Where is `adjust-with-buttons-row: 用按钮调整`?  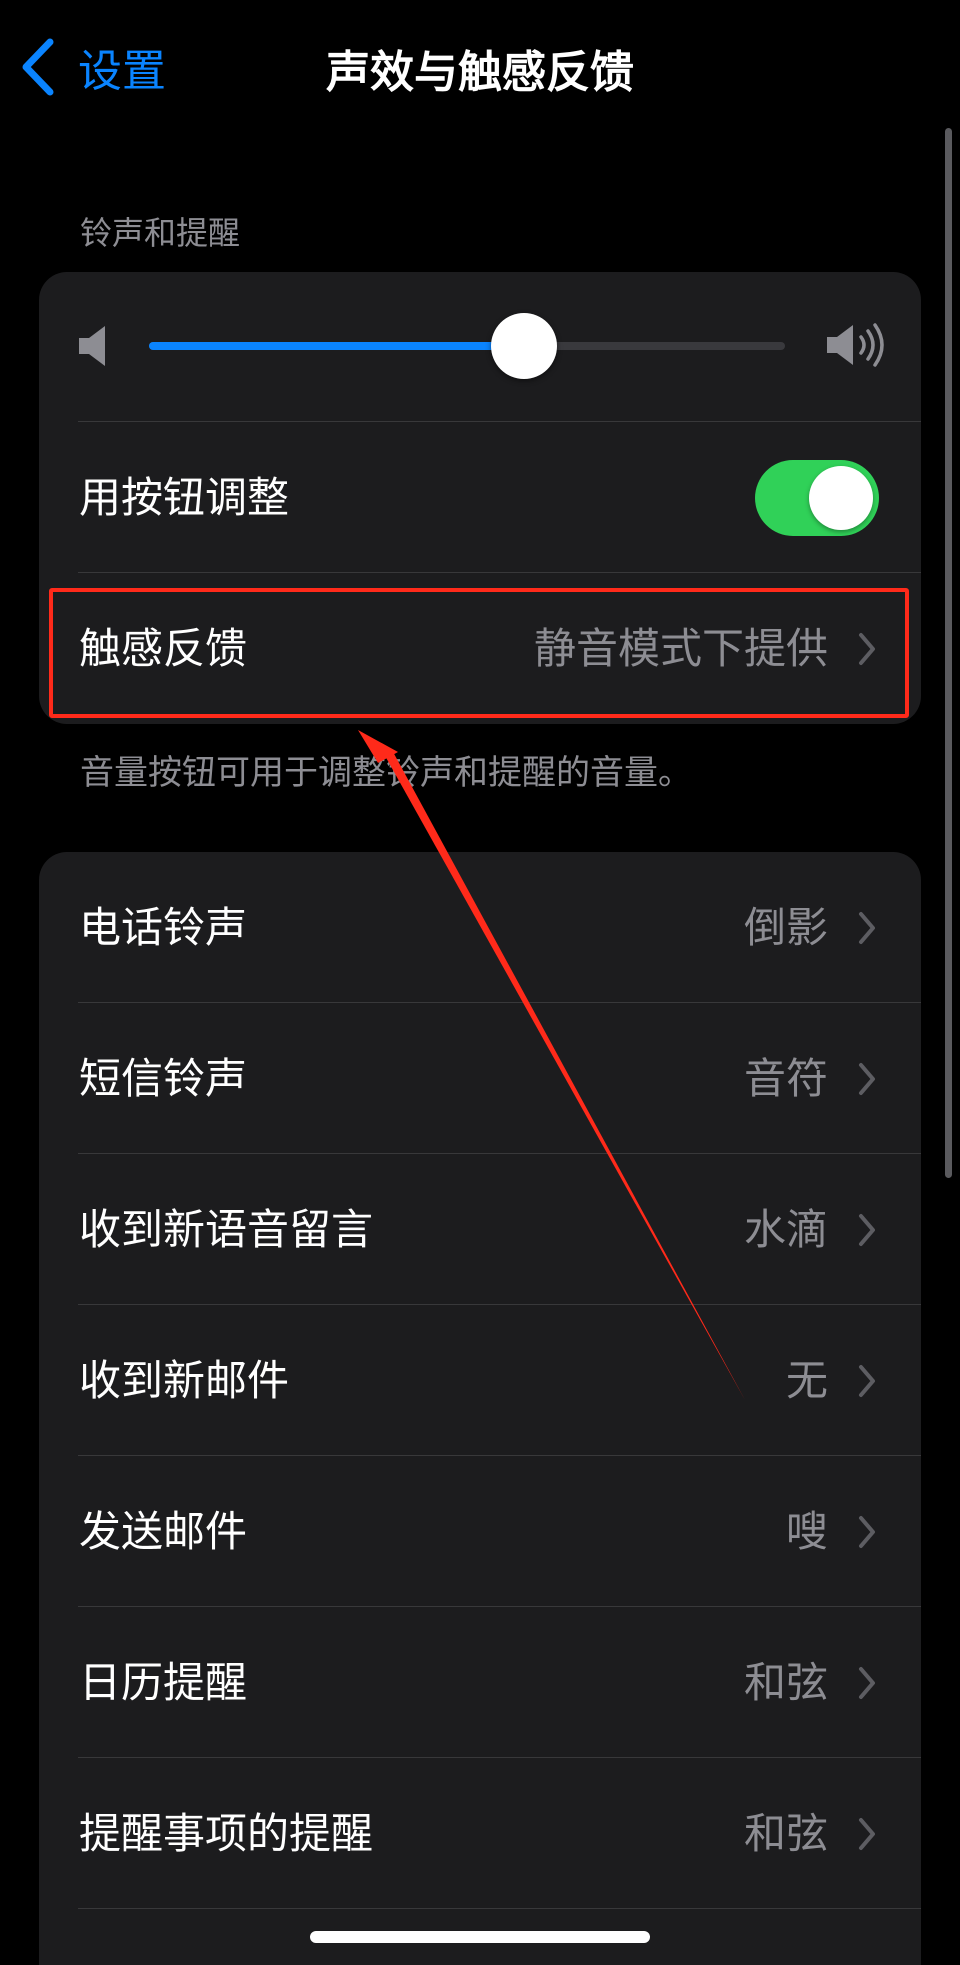 adjust-with-buttons-row: 用按钮调整 is located at coordinates (480, 497).